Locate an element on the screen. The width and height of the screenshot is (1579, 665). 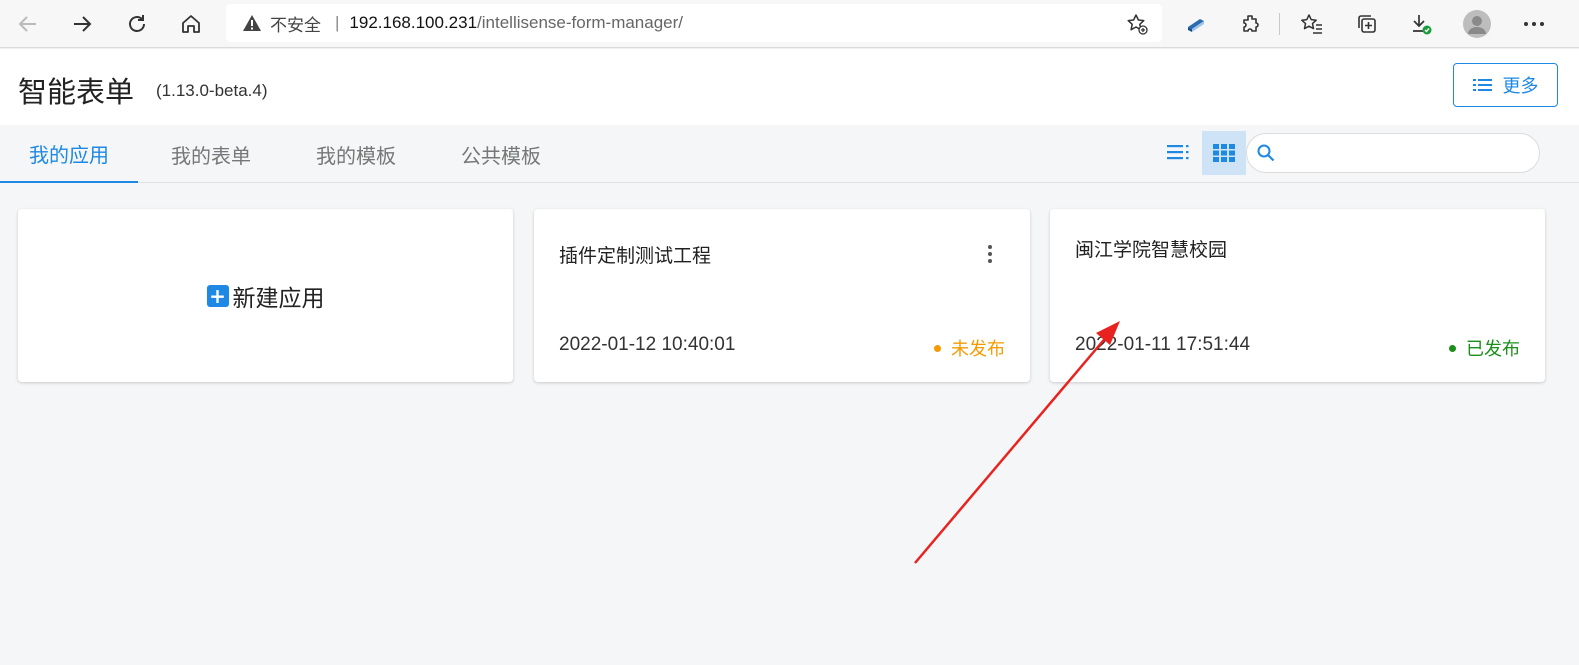
new-app-card: + 新建应用 is located at coordinates (265, 295).